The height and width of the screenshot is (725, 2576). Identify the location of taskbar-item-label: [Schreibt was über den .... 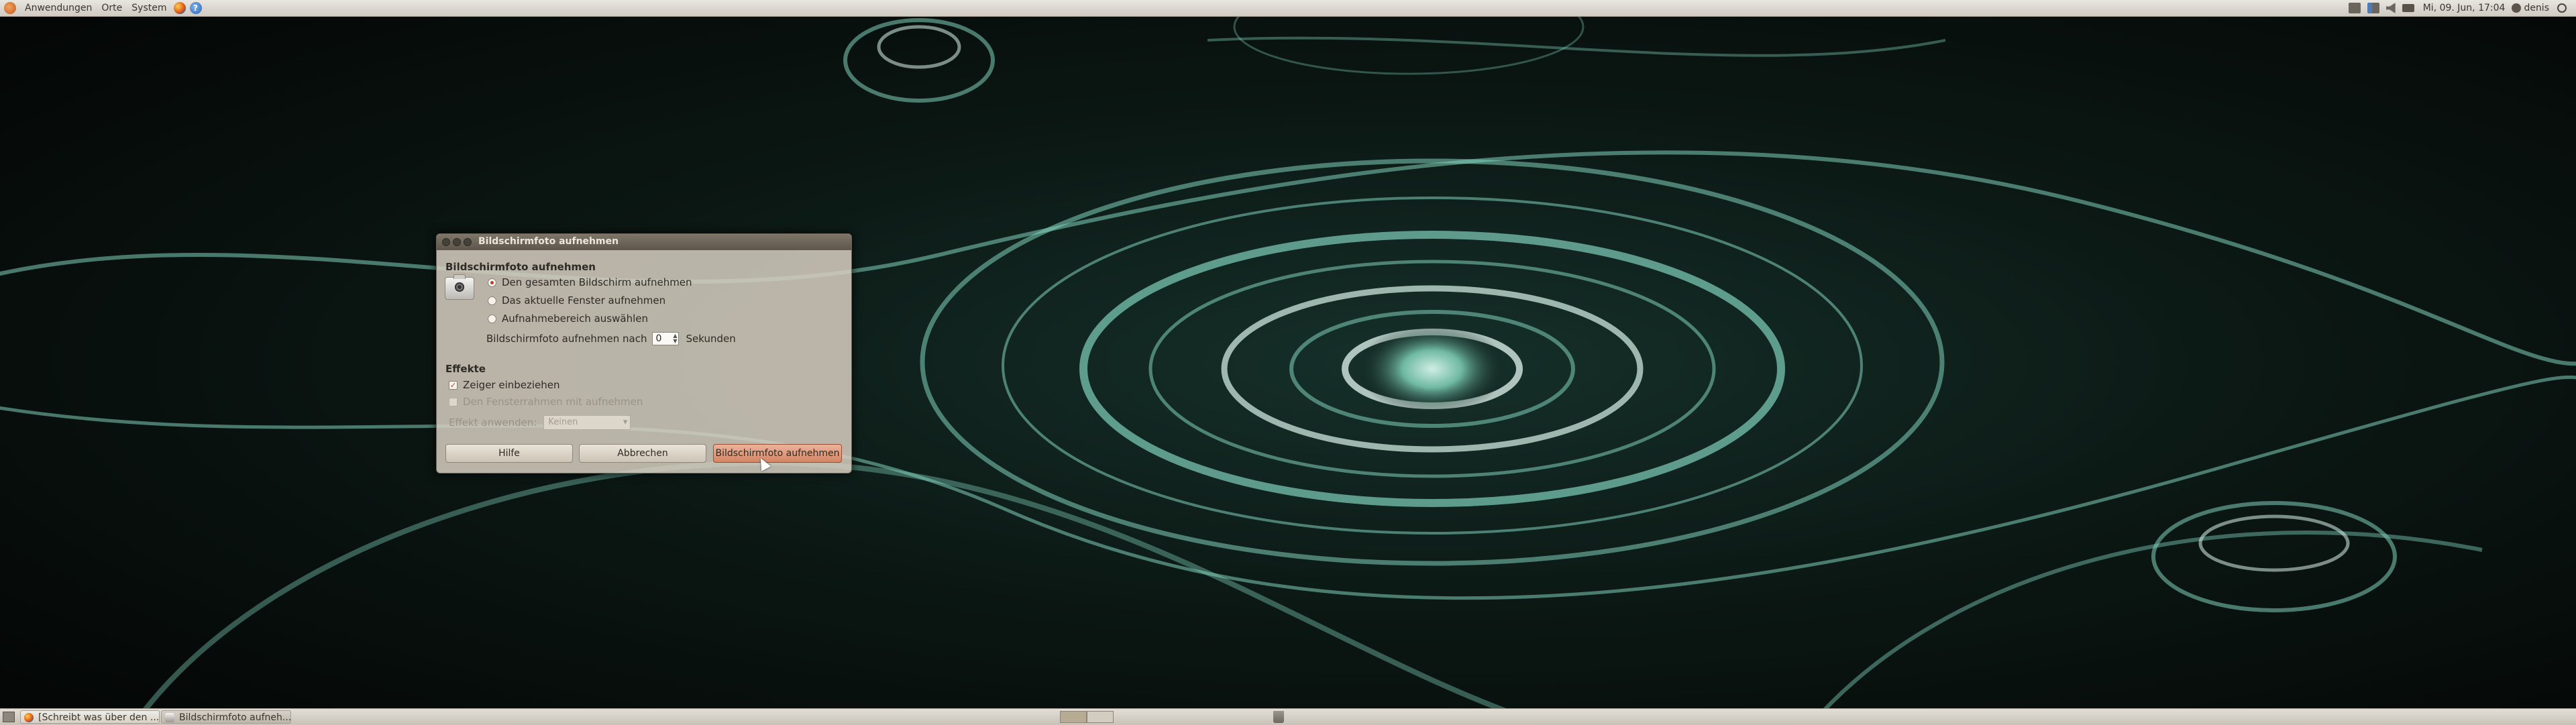
(99, 717).